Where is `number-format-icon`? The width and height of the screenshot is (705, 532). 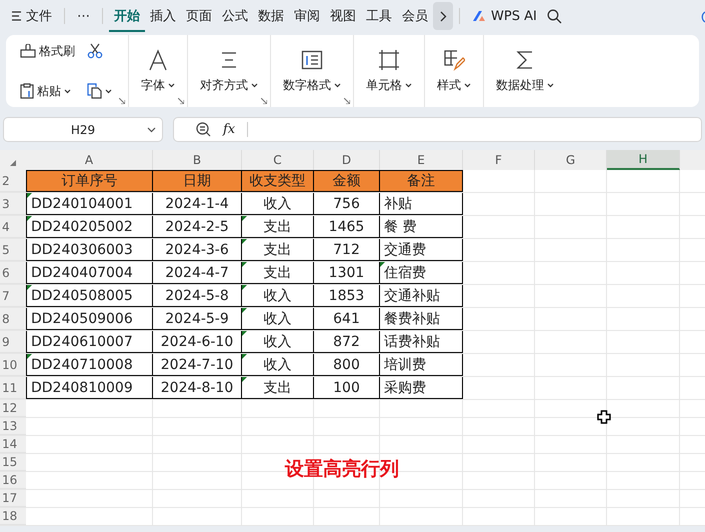
number-format-icon is located at coordinates (312, 59).